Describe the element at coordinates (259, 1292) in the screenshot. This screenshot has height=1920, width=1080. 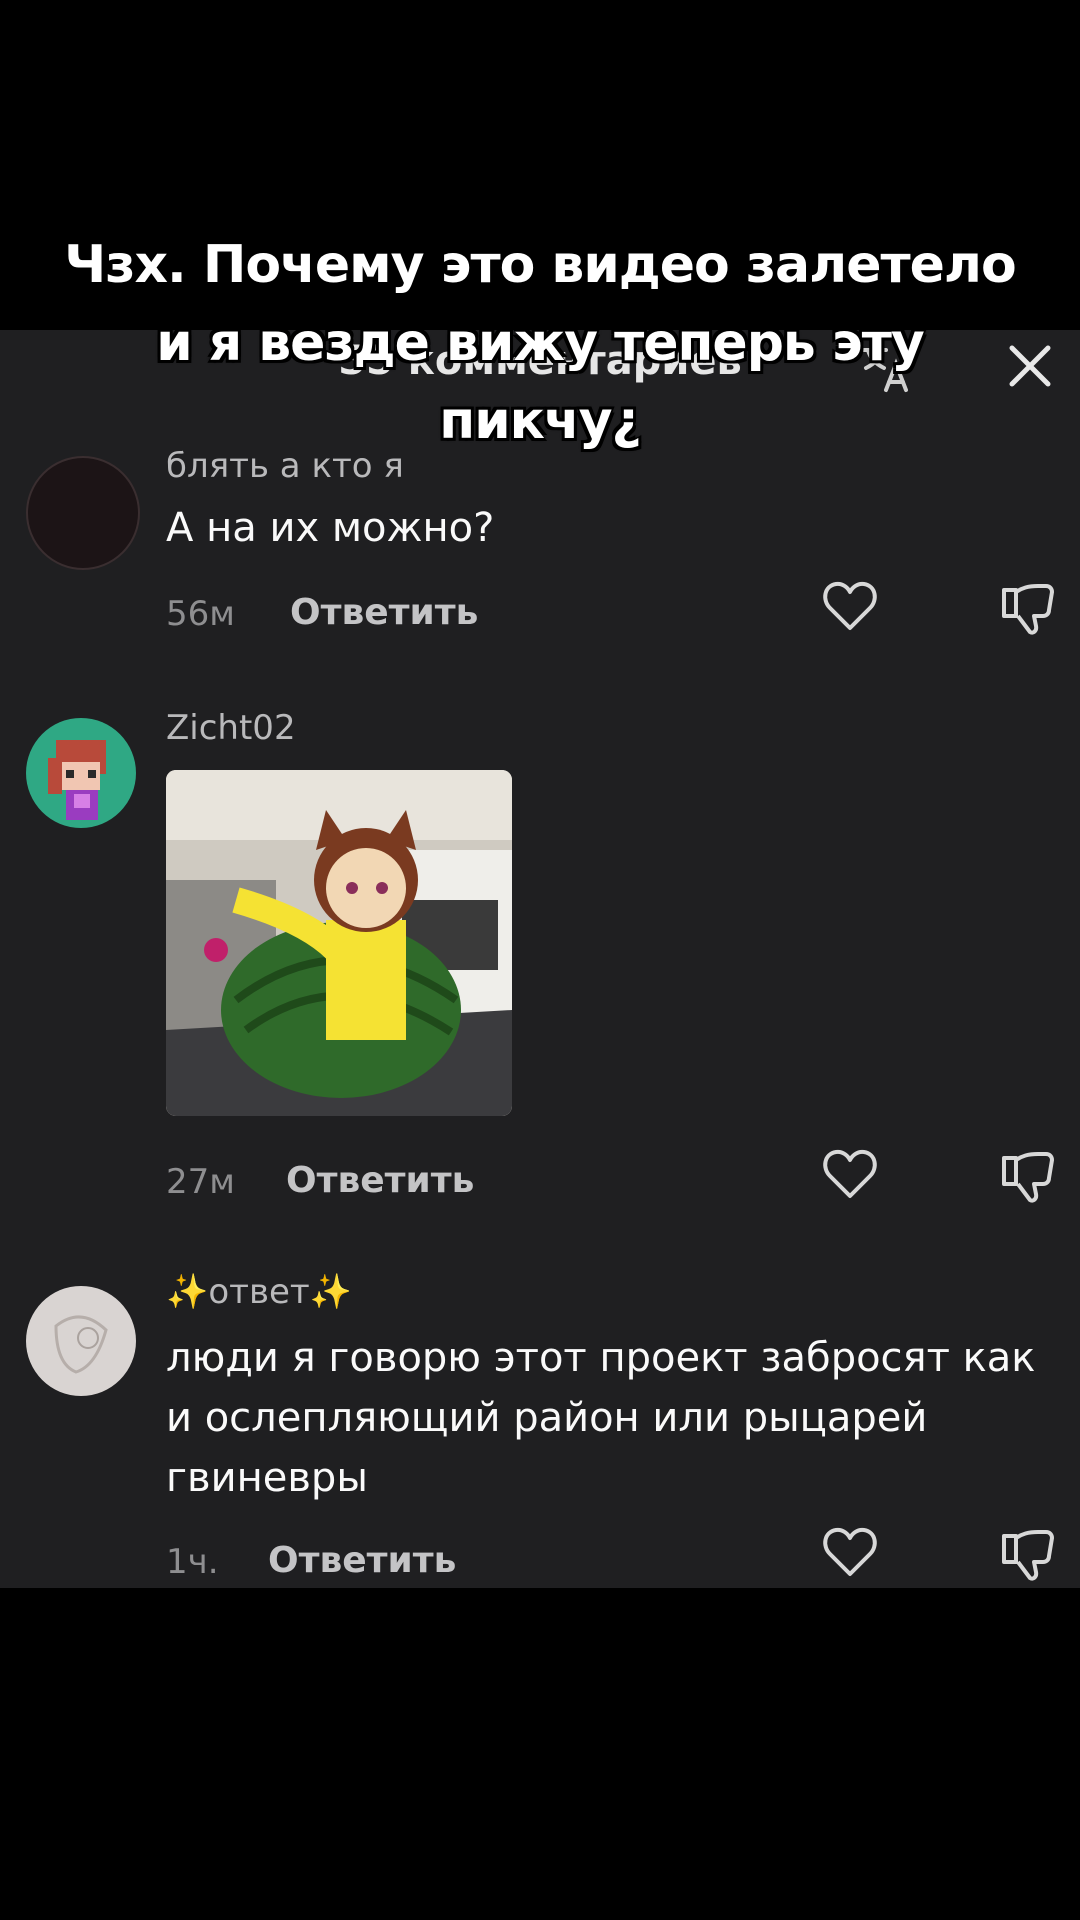
I see `comment-username: ✨ответ✨` at that location.